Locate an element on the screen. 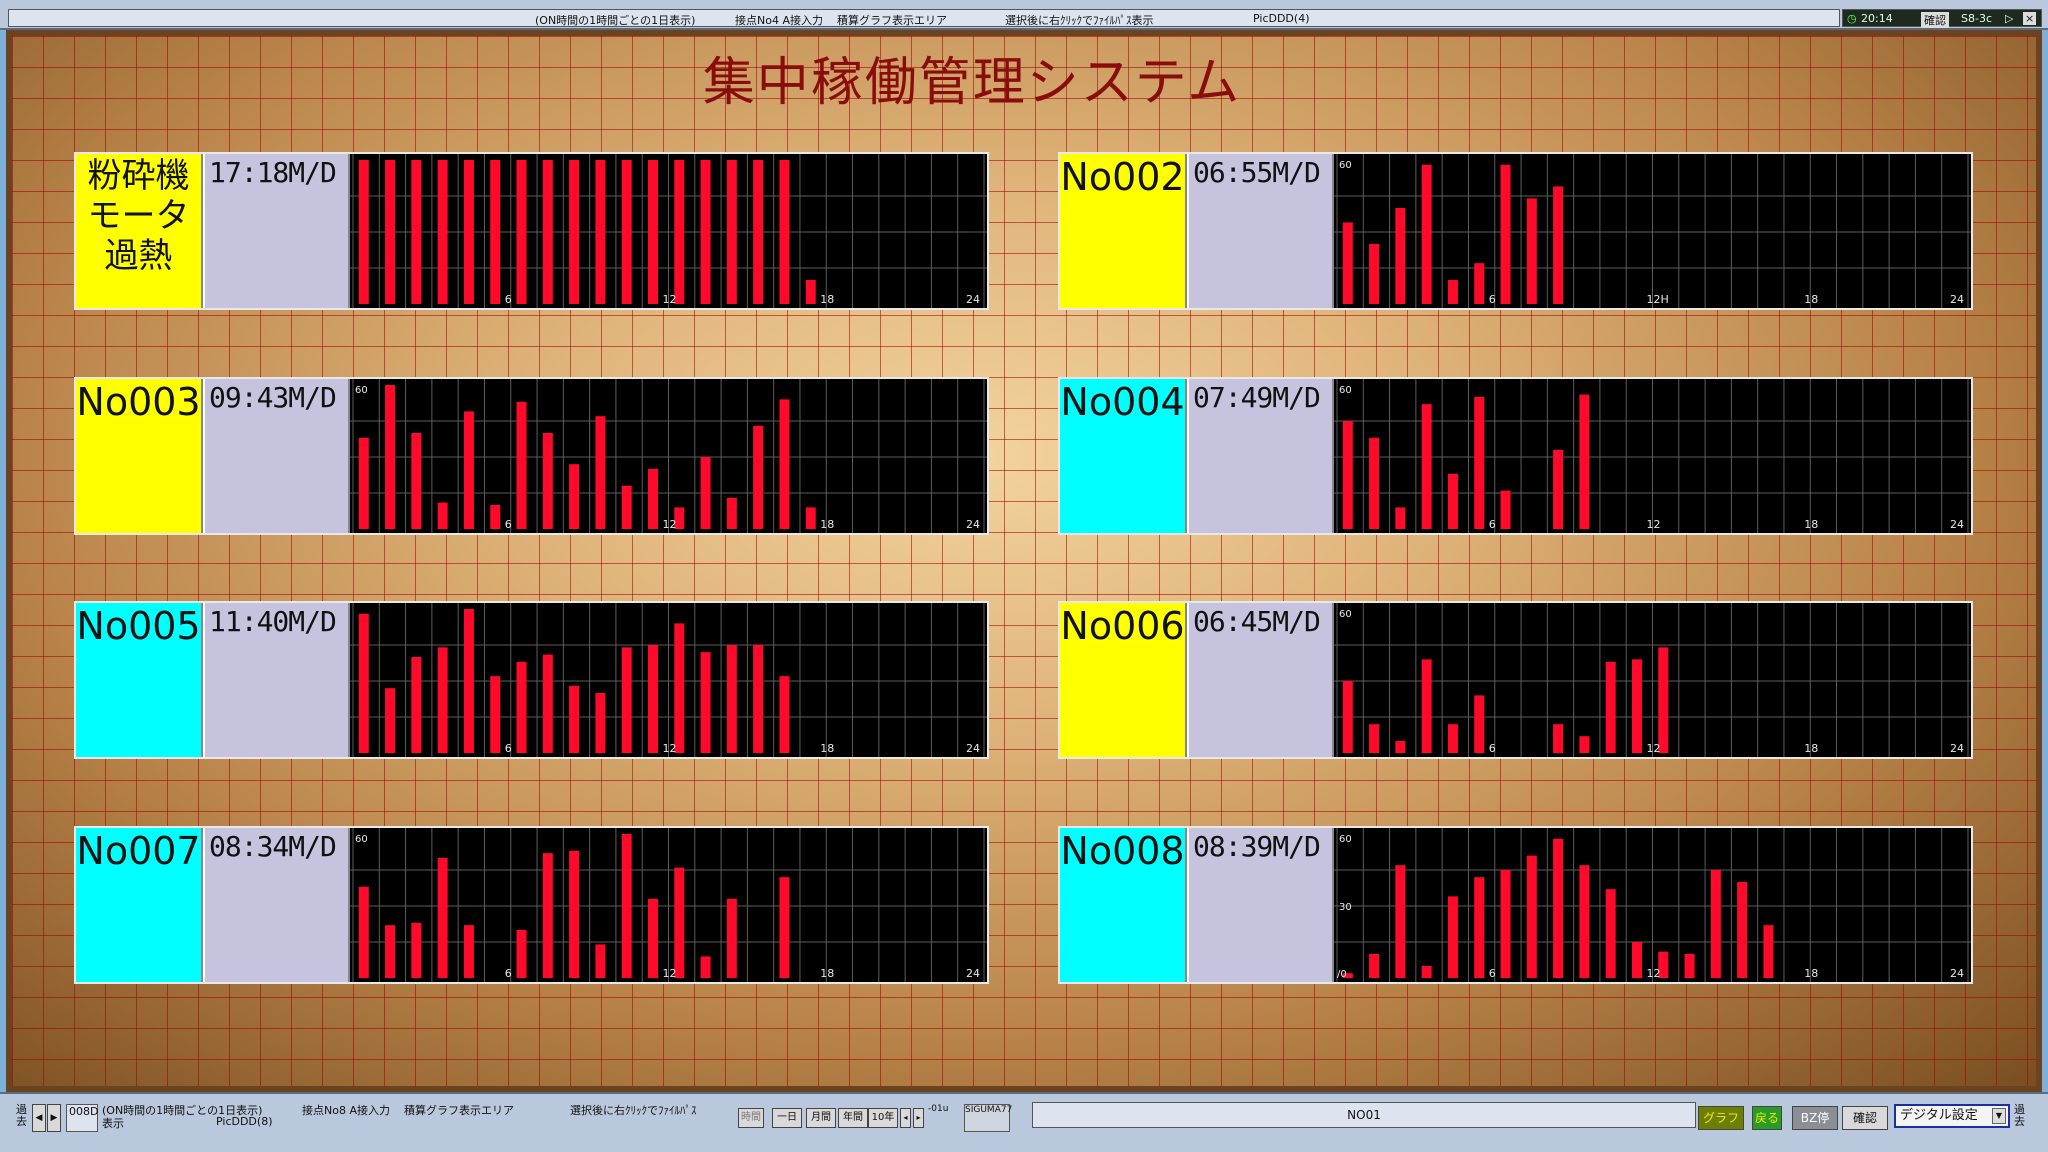  day-button: 一日 is located at coordinates (787, 1118).